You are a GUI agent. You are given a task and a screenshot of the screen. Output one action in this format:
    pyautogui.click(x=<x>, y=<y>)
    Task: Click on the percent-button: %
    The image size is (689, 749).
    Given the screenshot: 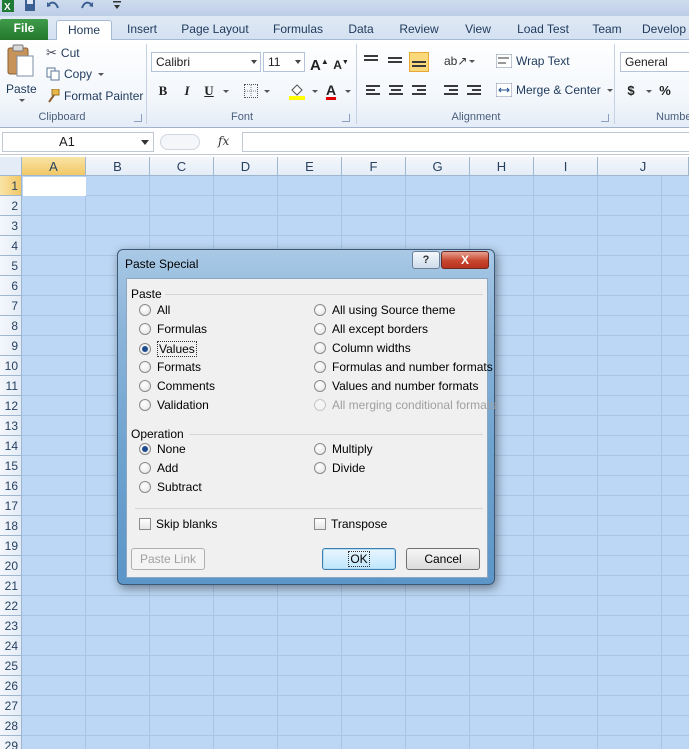 What is the action you would take?
    pyautogui.click(x=665, y=91)
    